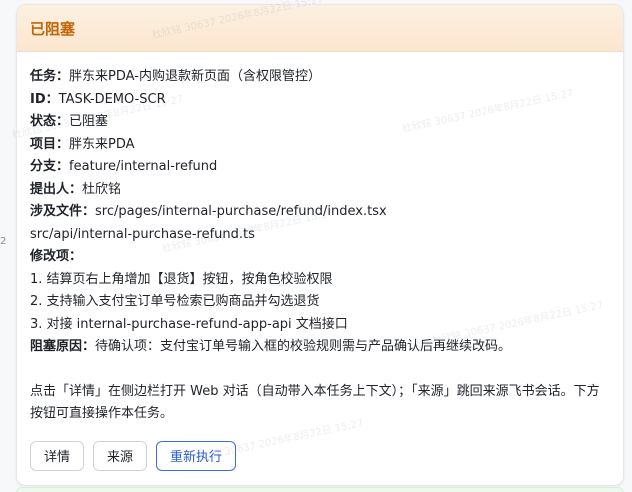 The width and height of the screenshot is (632, 492). What do you see at coordinates (43, 76) in the screenshot?
I see `field-task-label: 任务` at bounding box center [43, 76].